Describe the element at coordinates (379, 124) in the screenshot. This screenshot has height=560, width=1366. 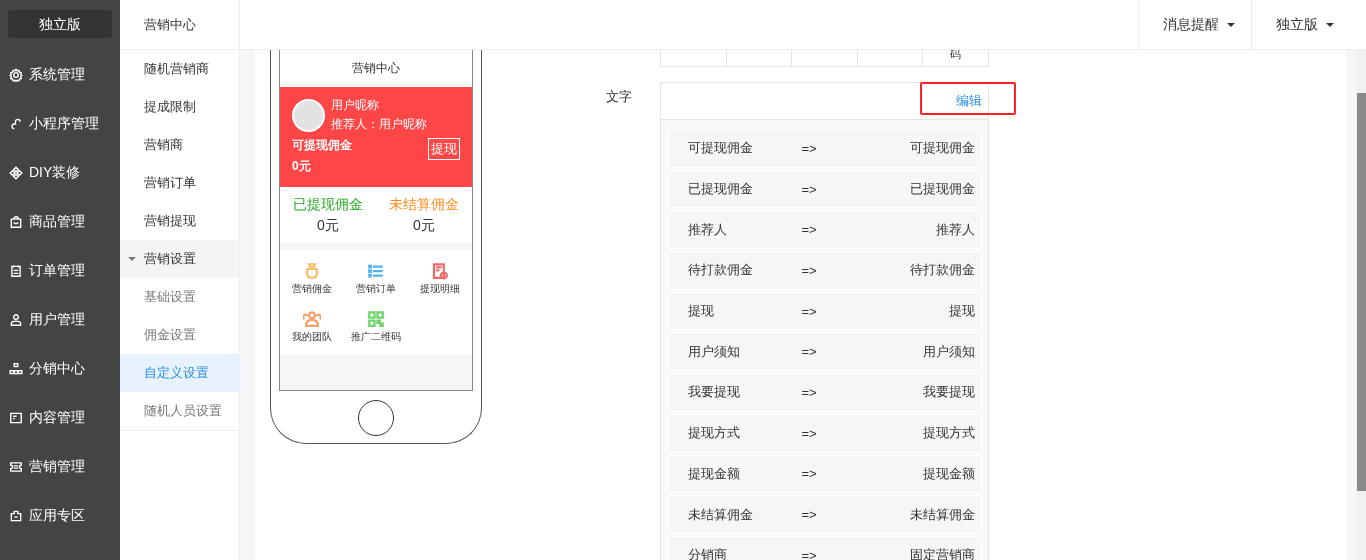
I see `referrer-text: 推荐人：用户昵称` at that location.